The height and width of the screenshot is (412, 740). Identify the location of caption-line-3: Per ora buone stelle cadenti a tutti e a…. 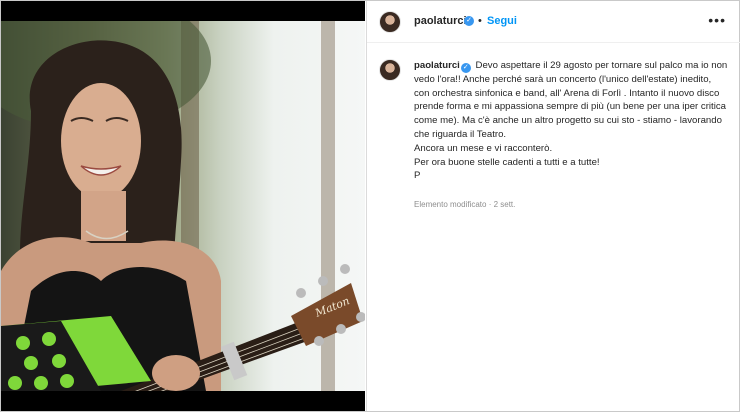
(507, 162).